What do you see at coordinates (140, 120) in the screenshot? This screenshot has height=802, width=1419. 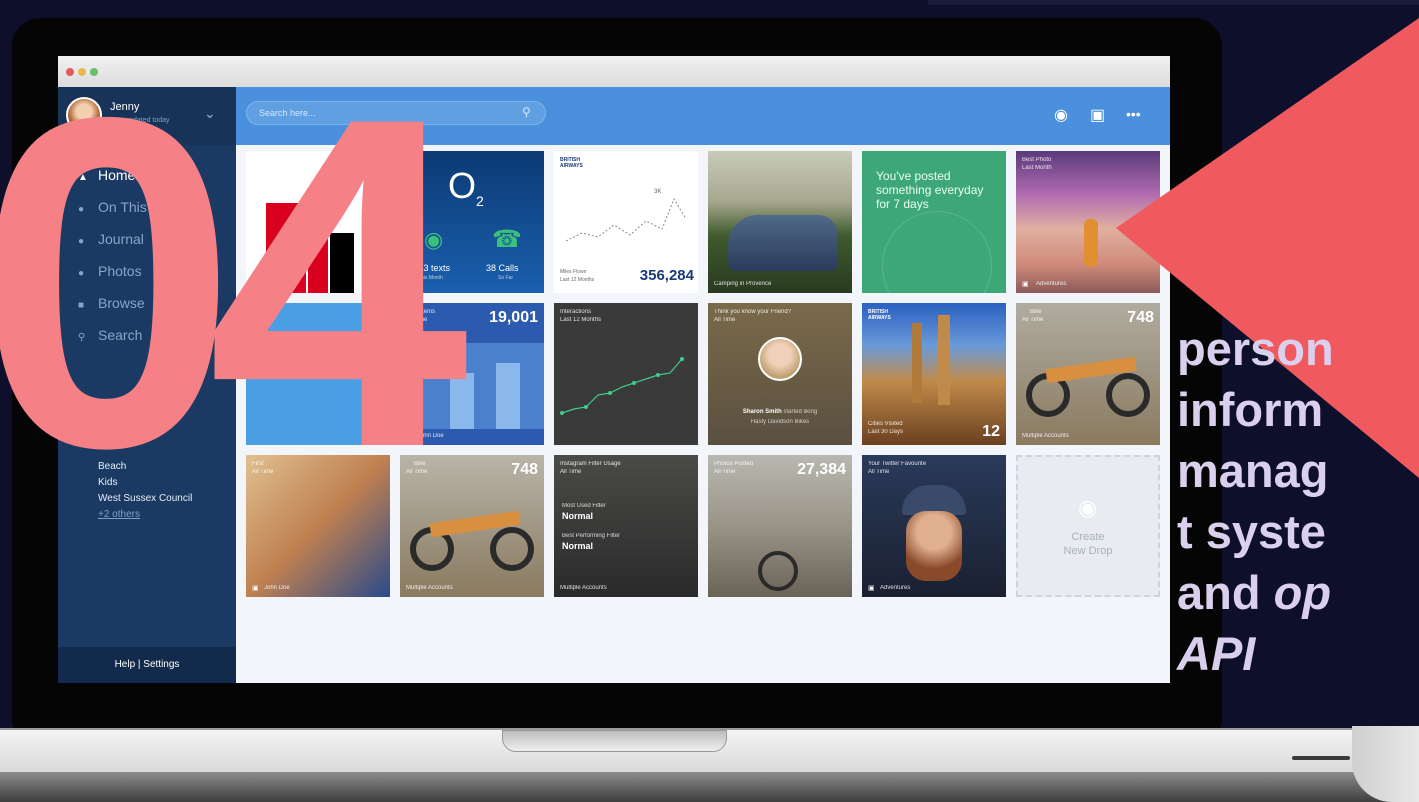 I see `user-subtitle: Last updated today` at bounding box center [140, 120].